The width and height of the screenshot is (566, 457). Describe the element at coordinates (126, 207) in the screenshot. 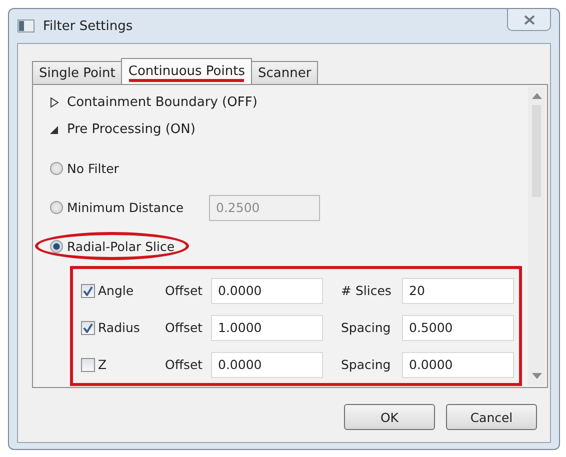

I see `radio-label: Minimum Distance` at that location.